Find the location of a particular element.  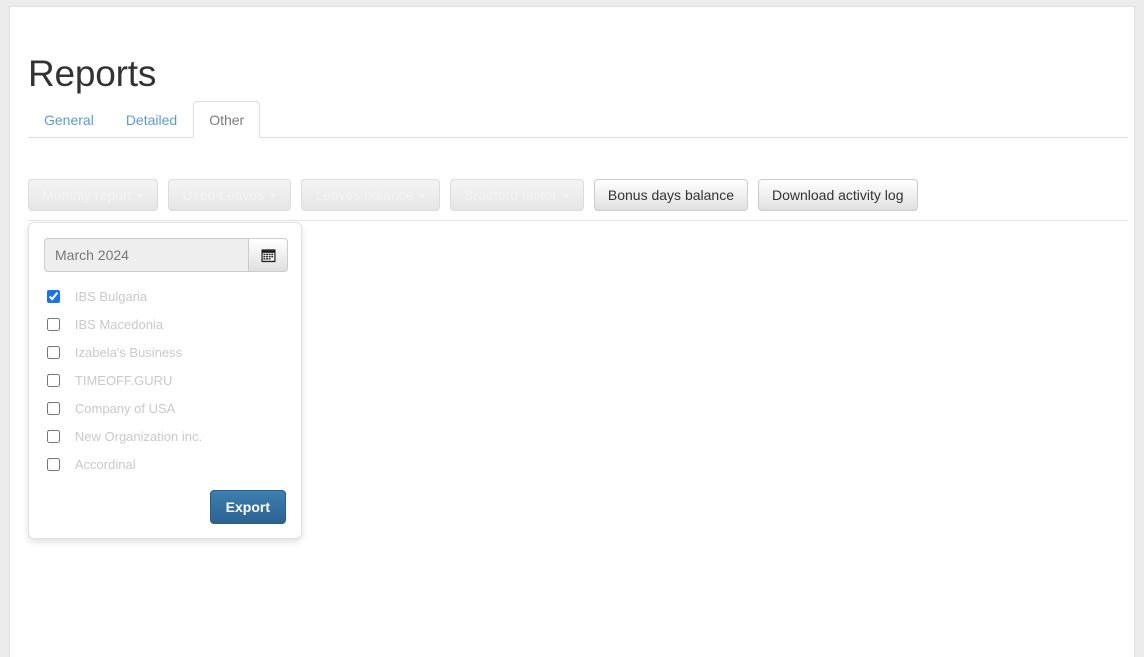

bradford-factor-button: Bradford factor is located at coordinates (517, 195).